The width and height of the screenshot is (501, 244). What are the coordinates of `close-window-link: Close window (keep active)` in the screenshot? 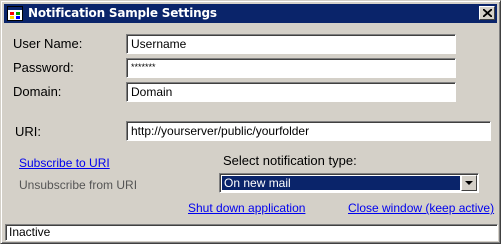 It's located at (421, 208).